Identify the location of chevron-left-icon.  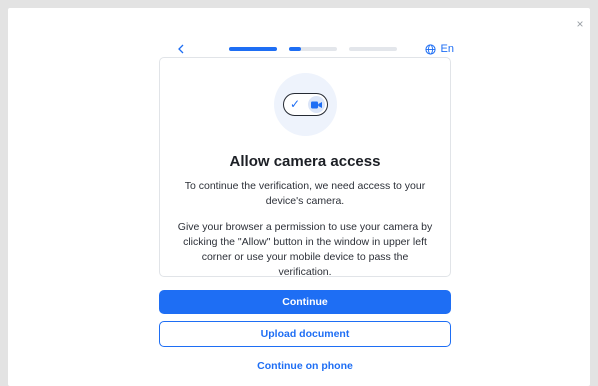
(181, 49).